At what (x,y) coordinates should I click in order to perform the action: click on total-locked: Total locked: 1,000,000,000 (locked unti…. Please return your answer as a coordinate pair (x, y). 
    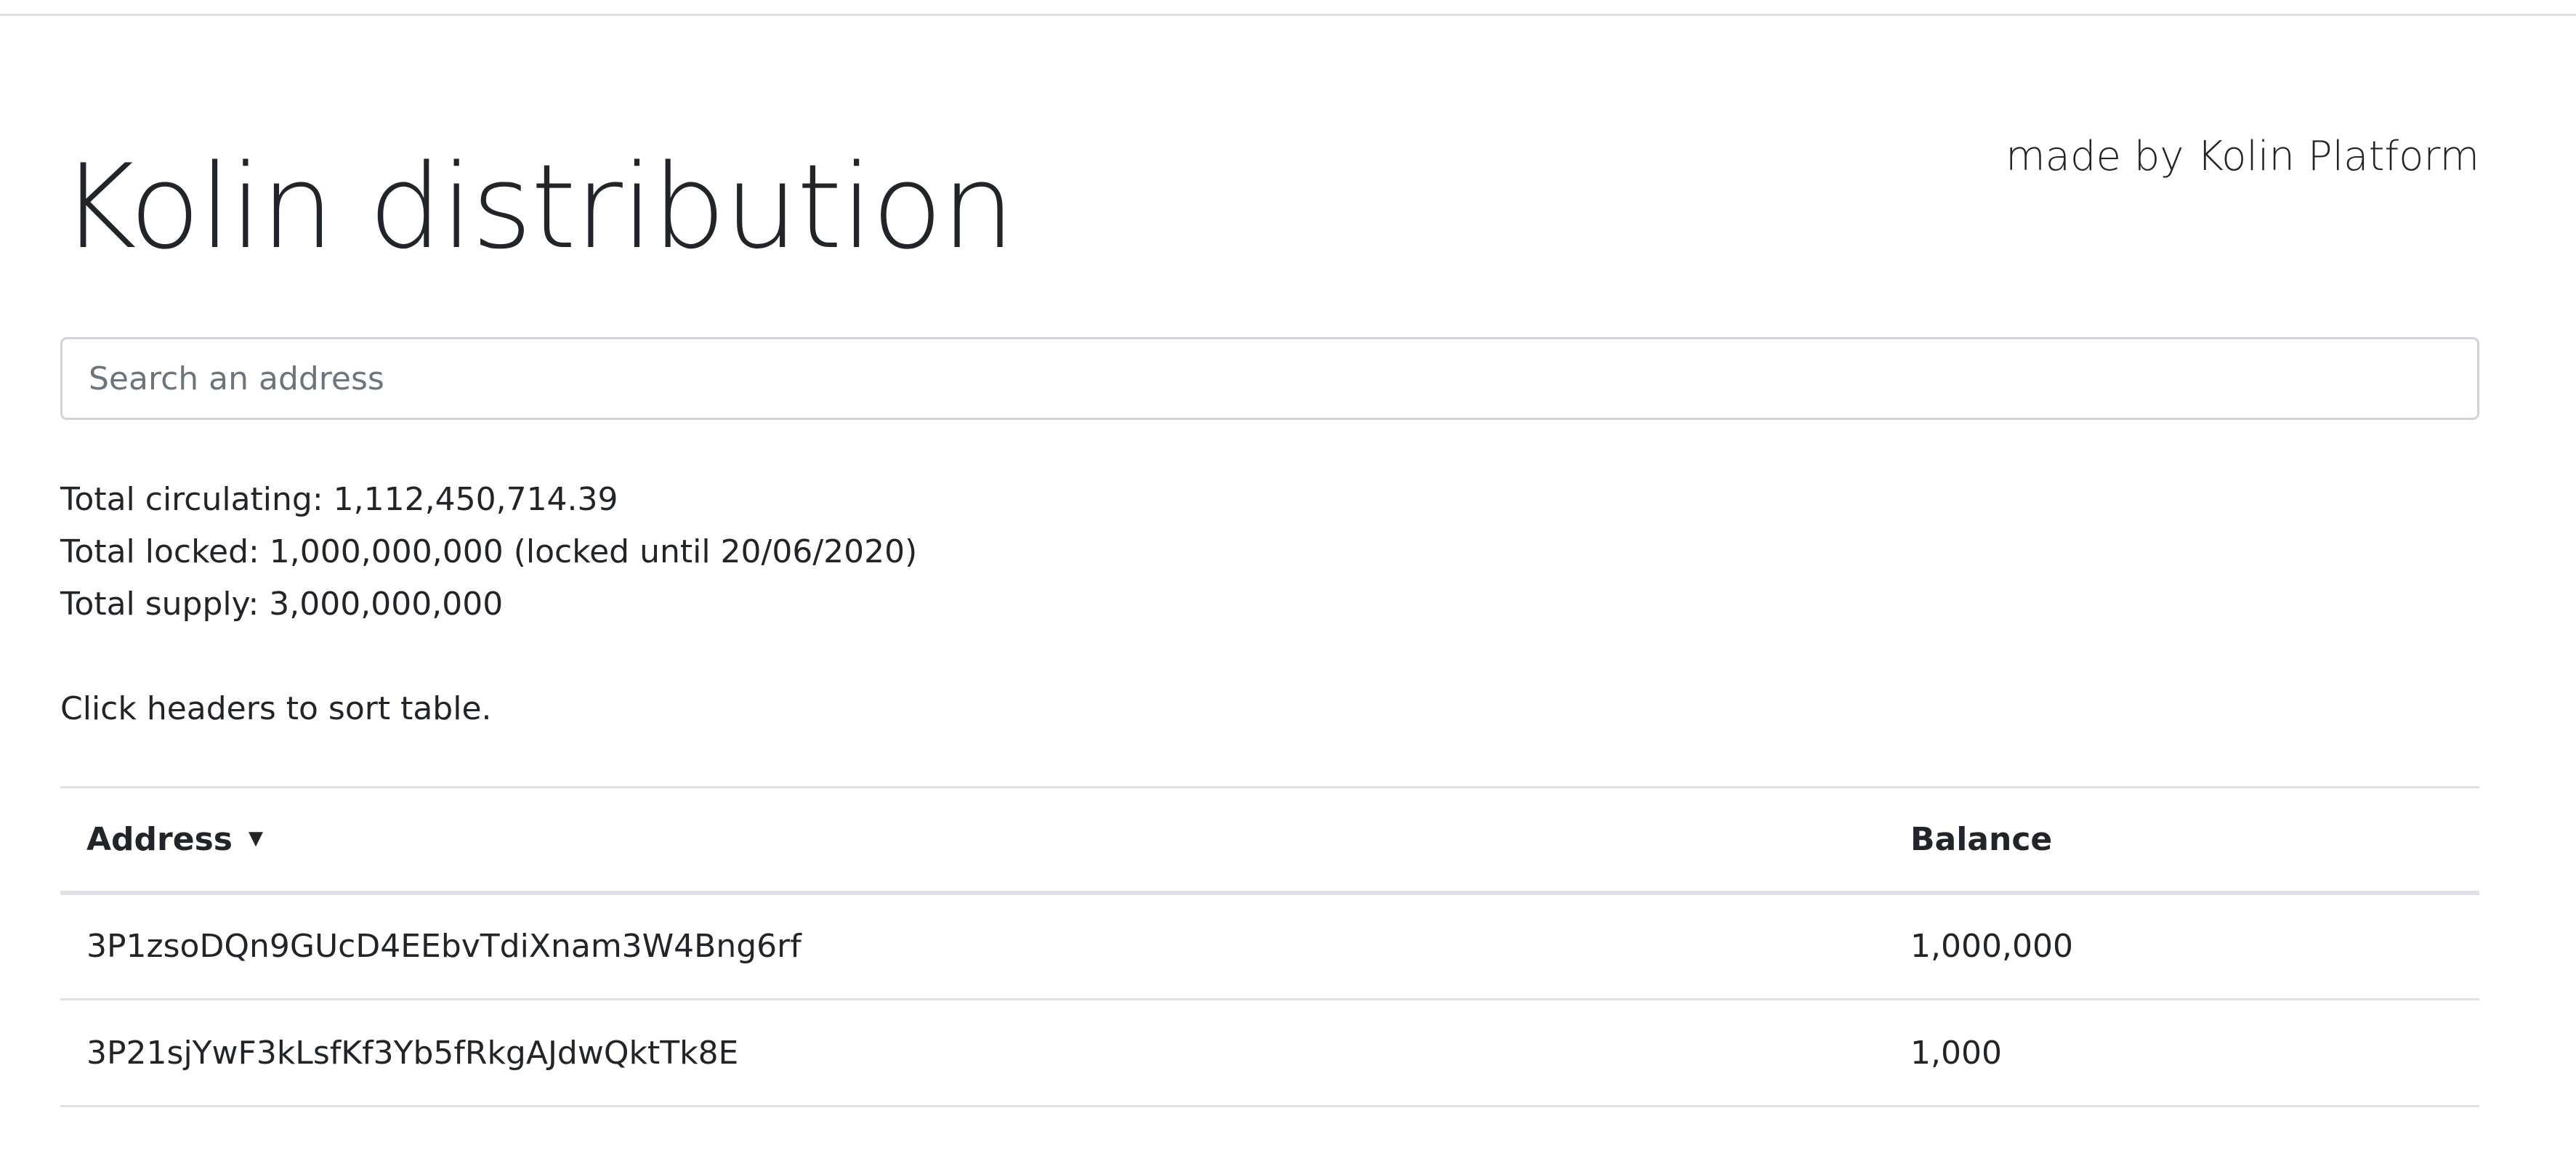
    Looking at the image, I should click on (489, 552).